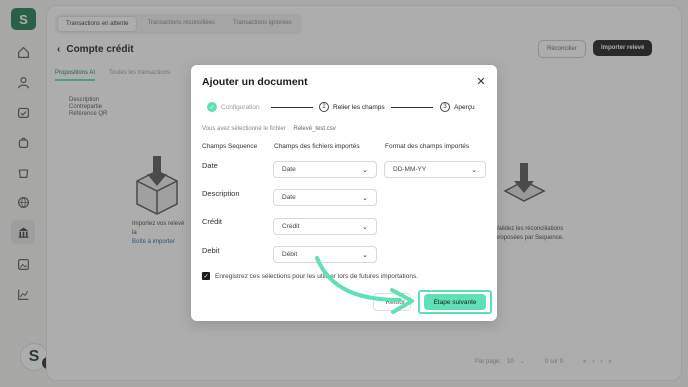 The height and width of the screenshot is (387, 688). Describe the element at coordinates (359, 107) in the screenshot. I see `step-label: Relier les champs` at that location.